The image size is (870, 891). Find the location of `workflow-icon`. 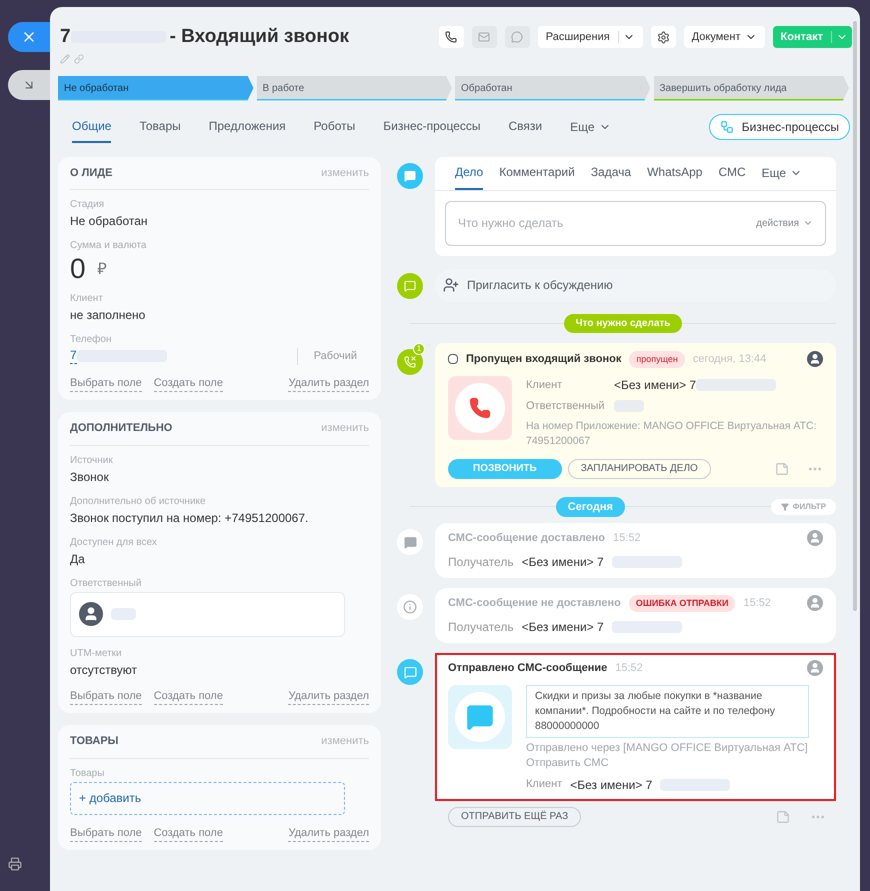

workflow-icon is located at coordinates (727, 127).